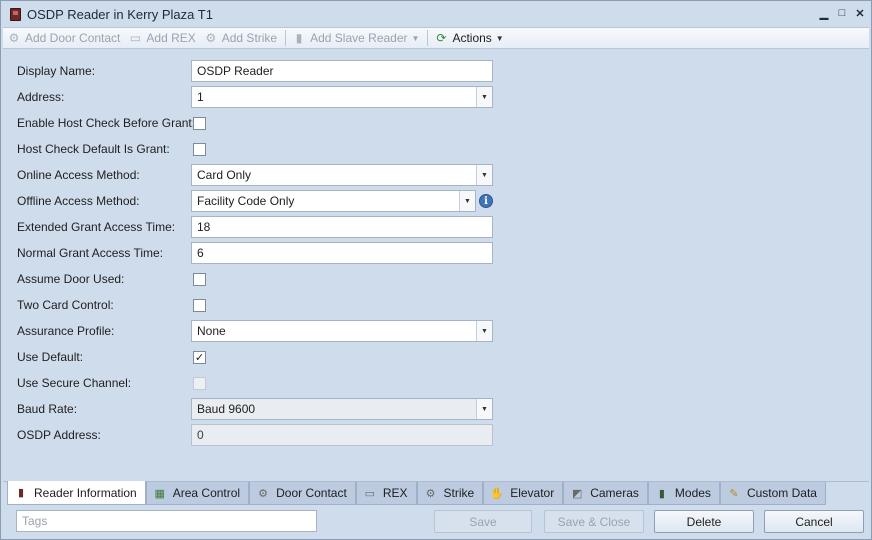  I want to click on tags-input: Tags, so click(166, 521).